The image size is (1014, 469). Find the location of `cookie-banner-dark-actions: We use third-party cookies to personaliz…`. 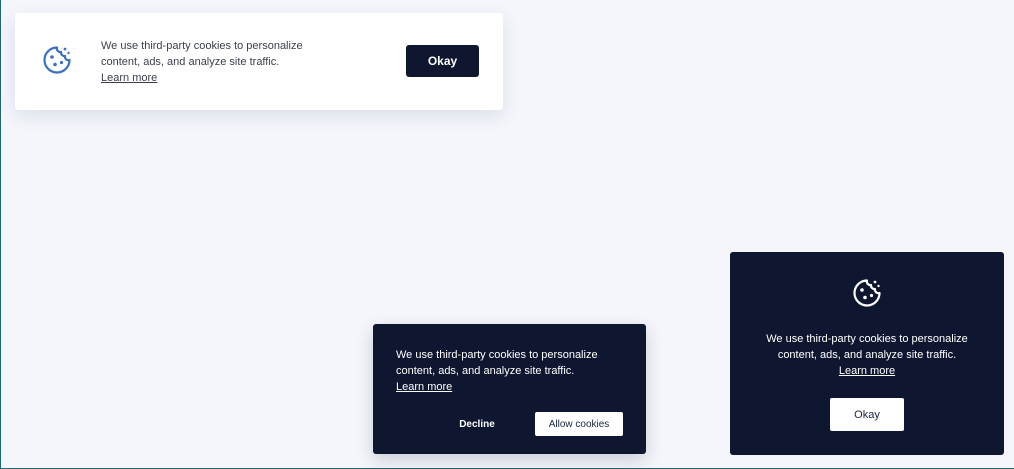

cookie-banner-dark-actions: We use third-party cookies to personaliz… is located at coordinates (509, 389).